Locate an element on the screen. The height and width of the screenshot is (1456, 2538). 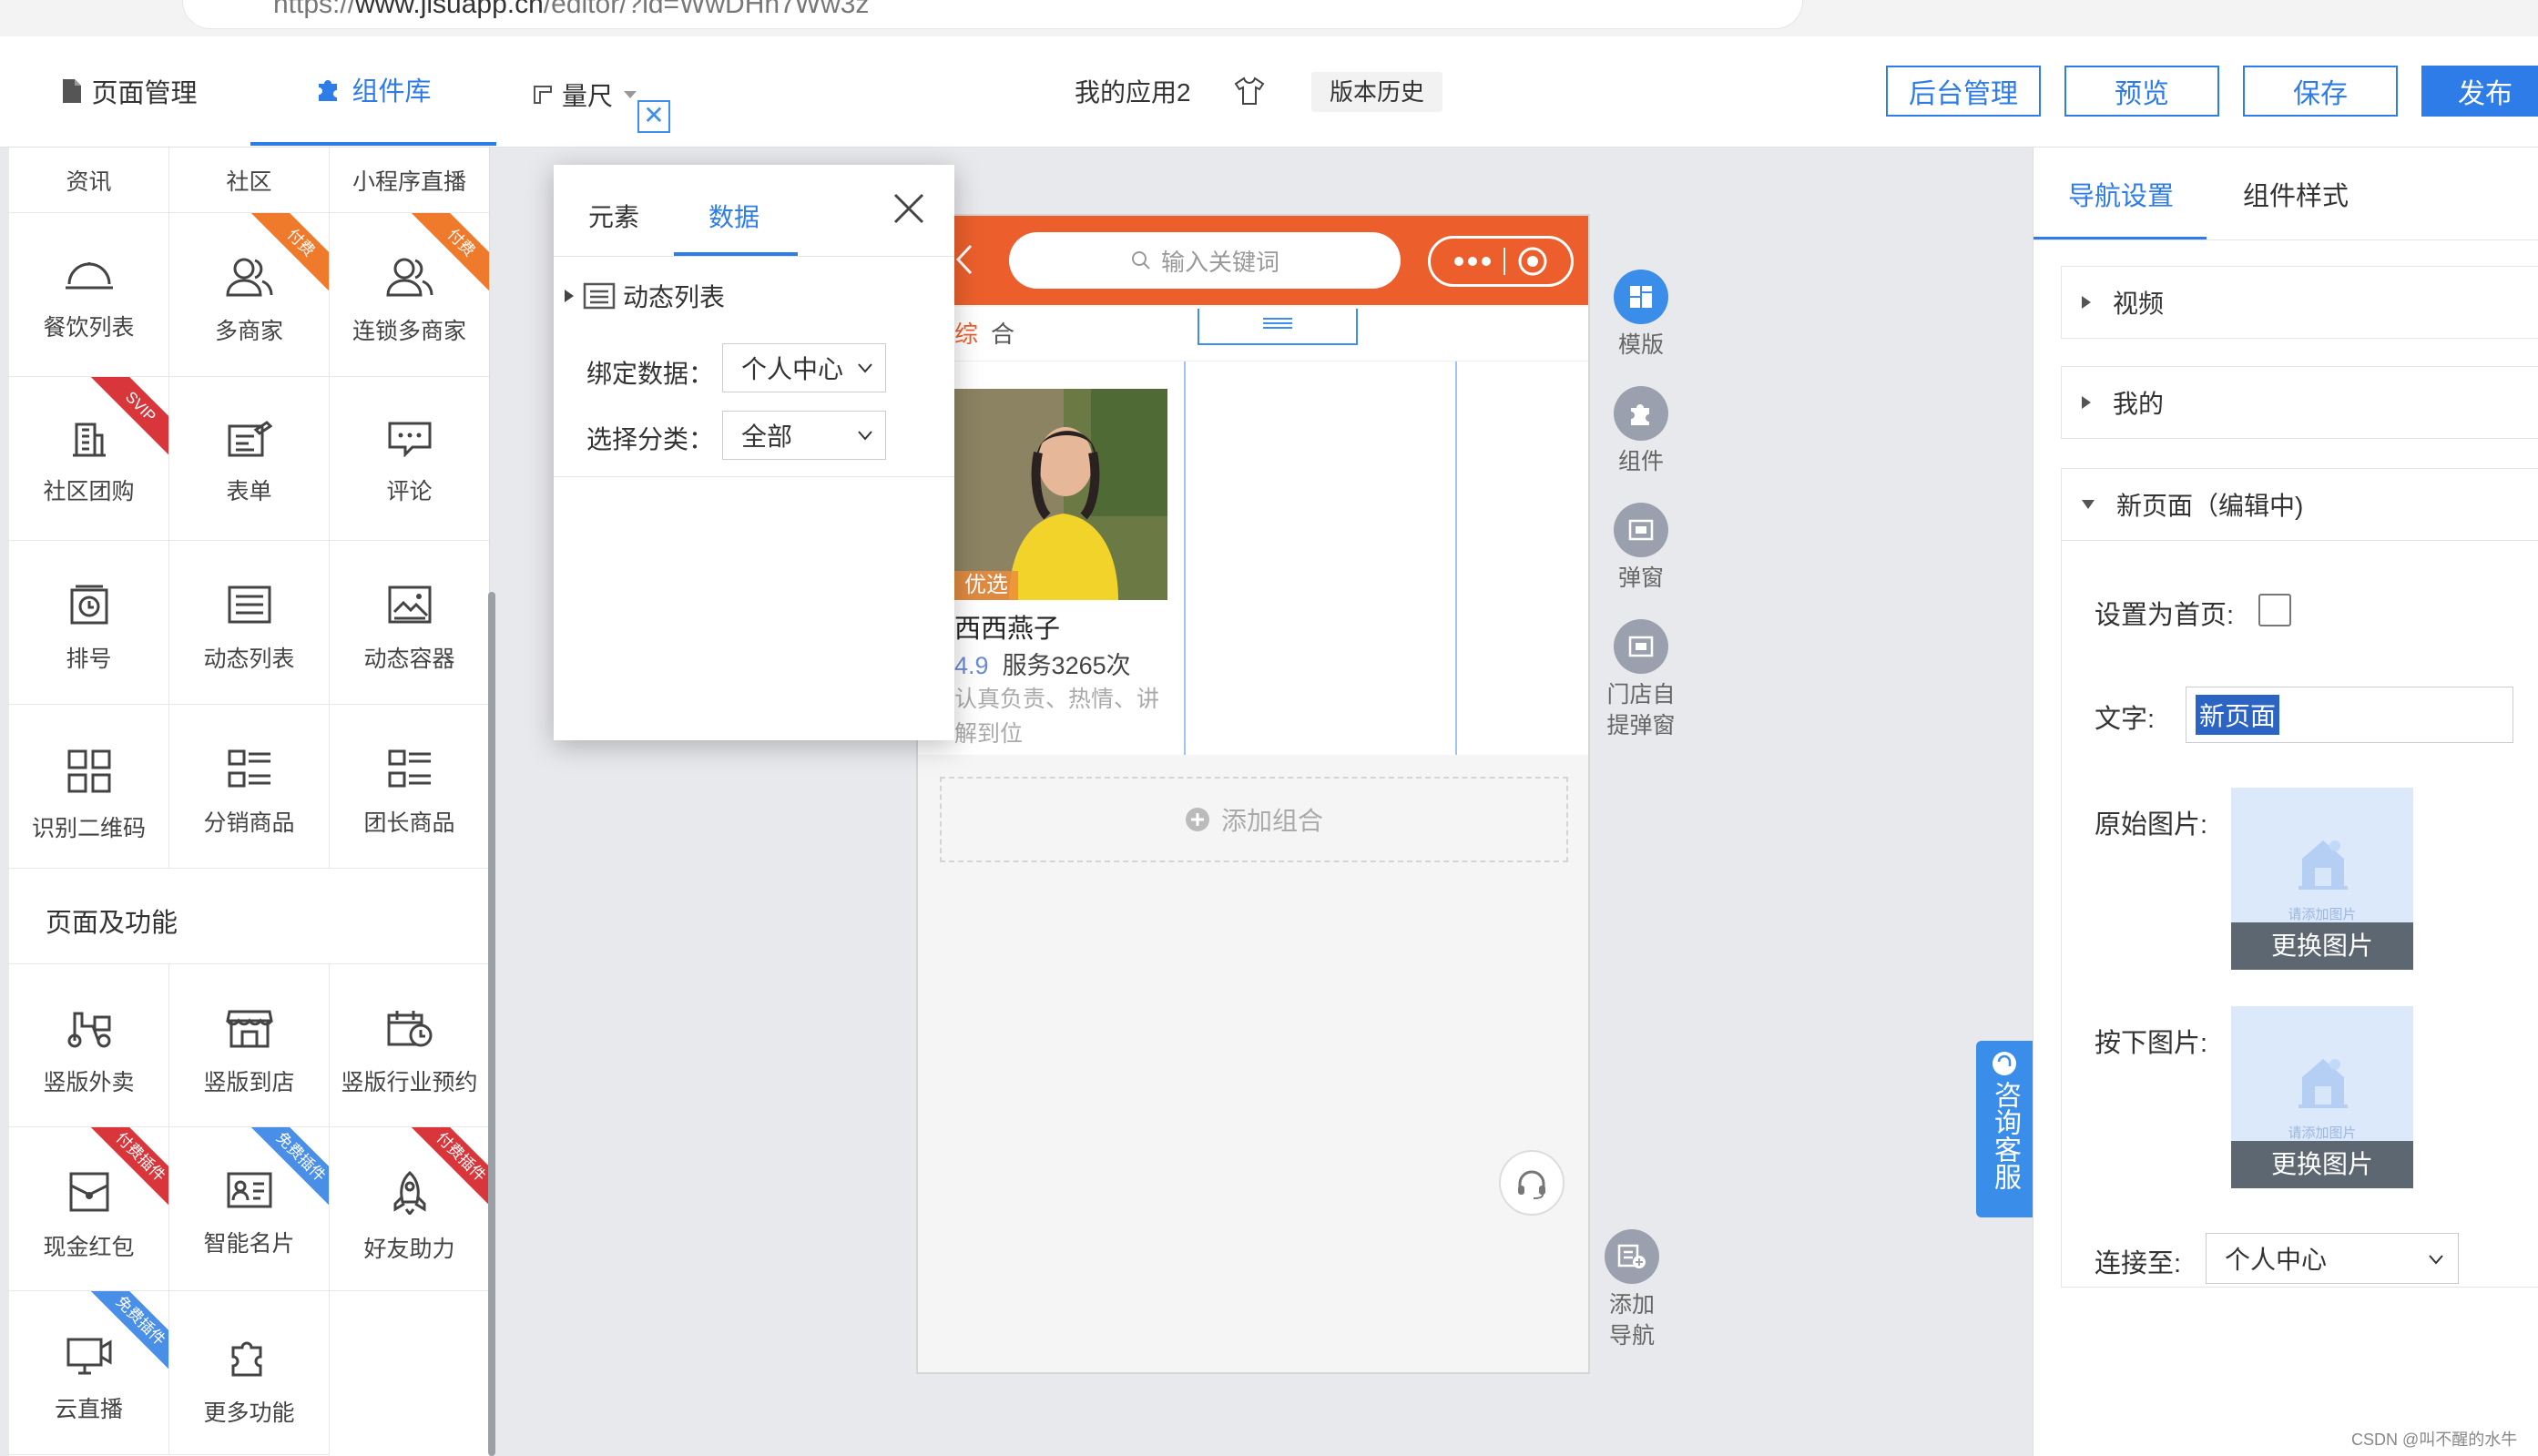
original-image-box: 请添加图片 更换图片 is located at coordinates (2322, 879).